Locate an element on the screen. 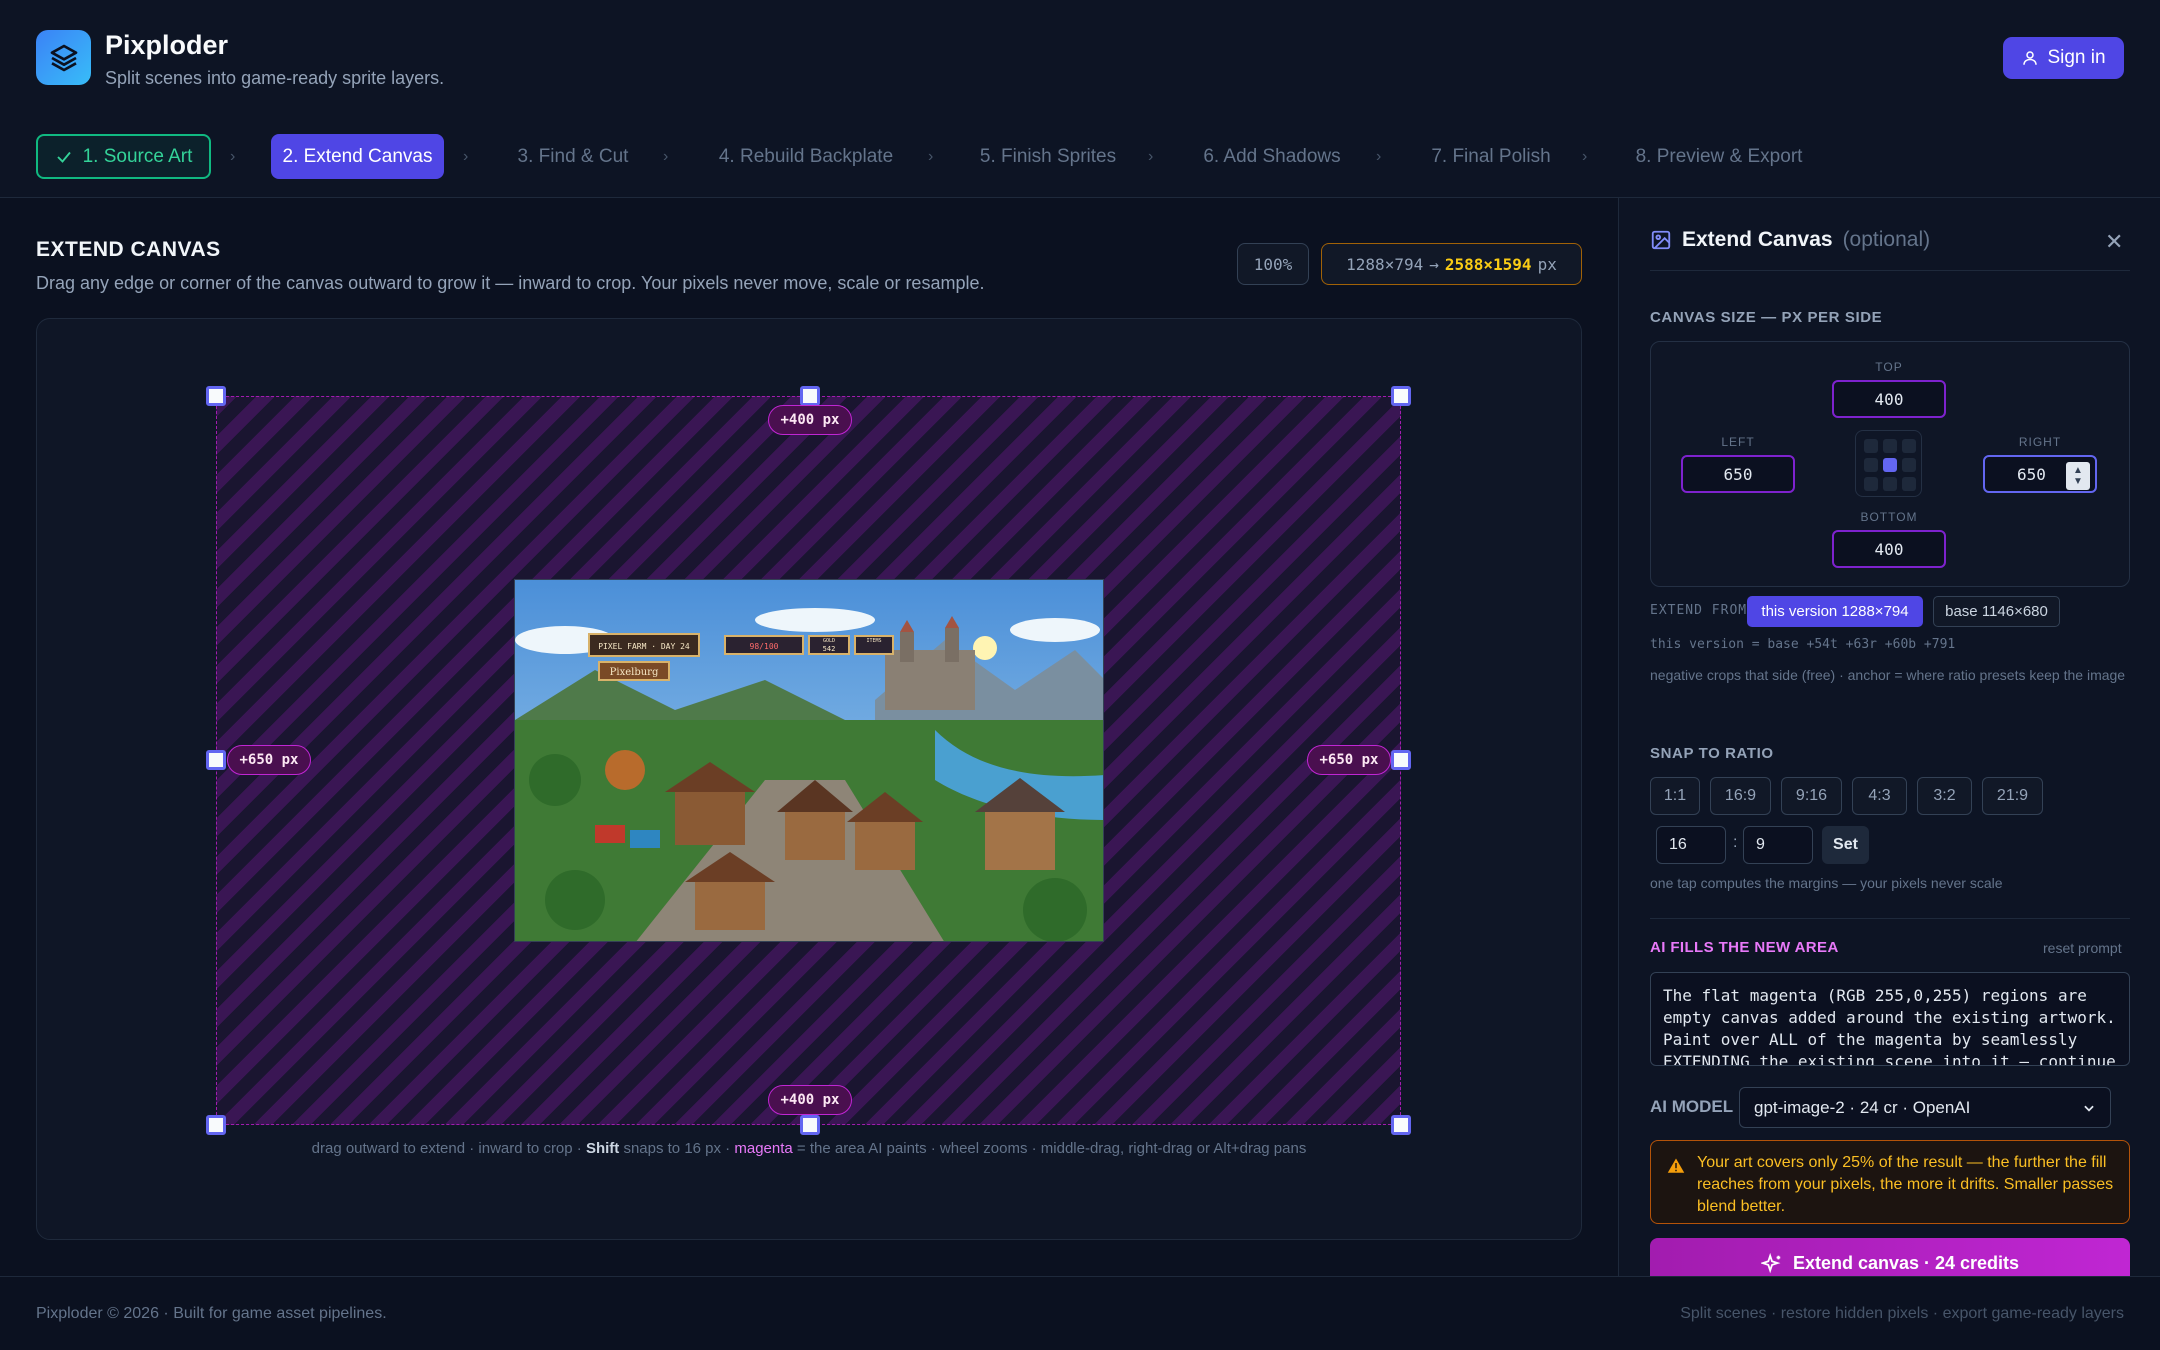 This screenshot has width=2160, height=1350. hud-gold-label: GOLD is located at coordinates (829, 641).